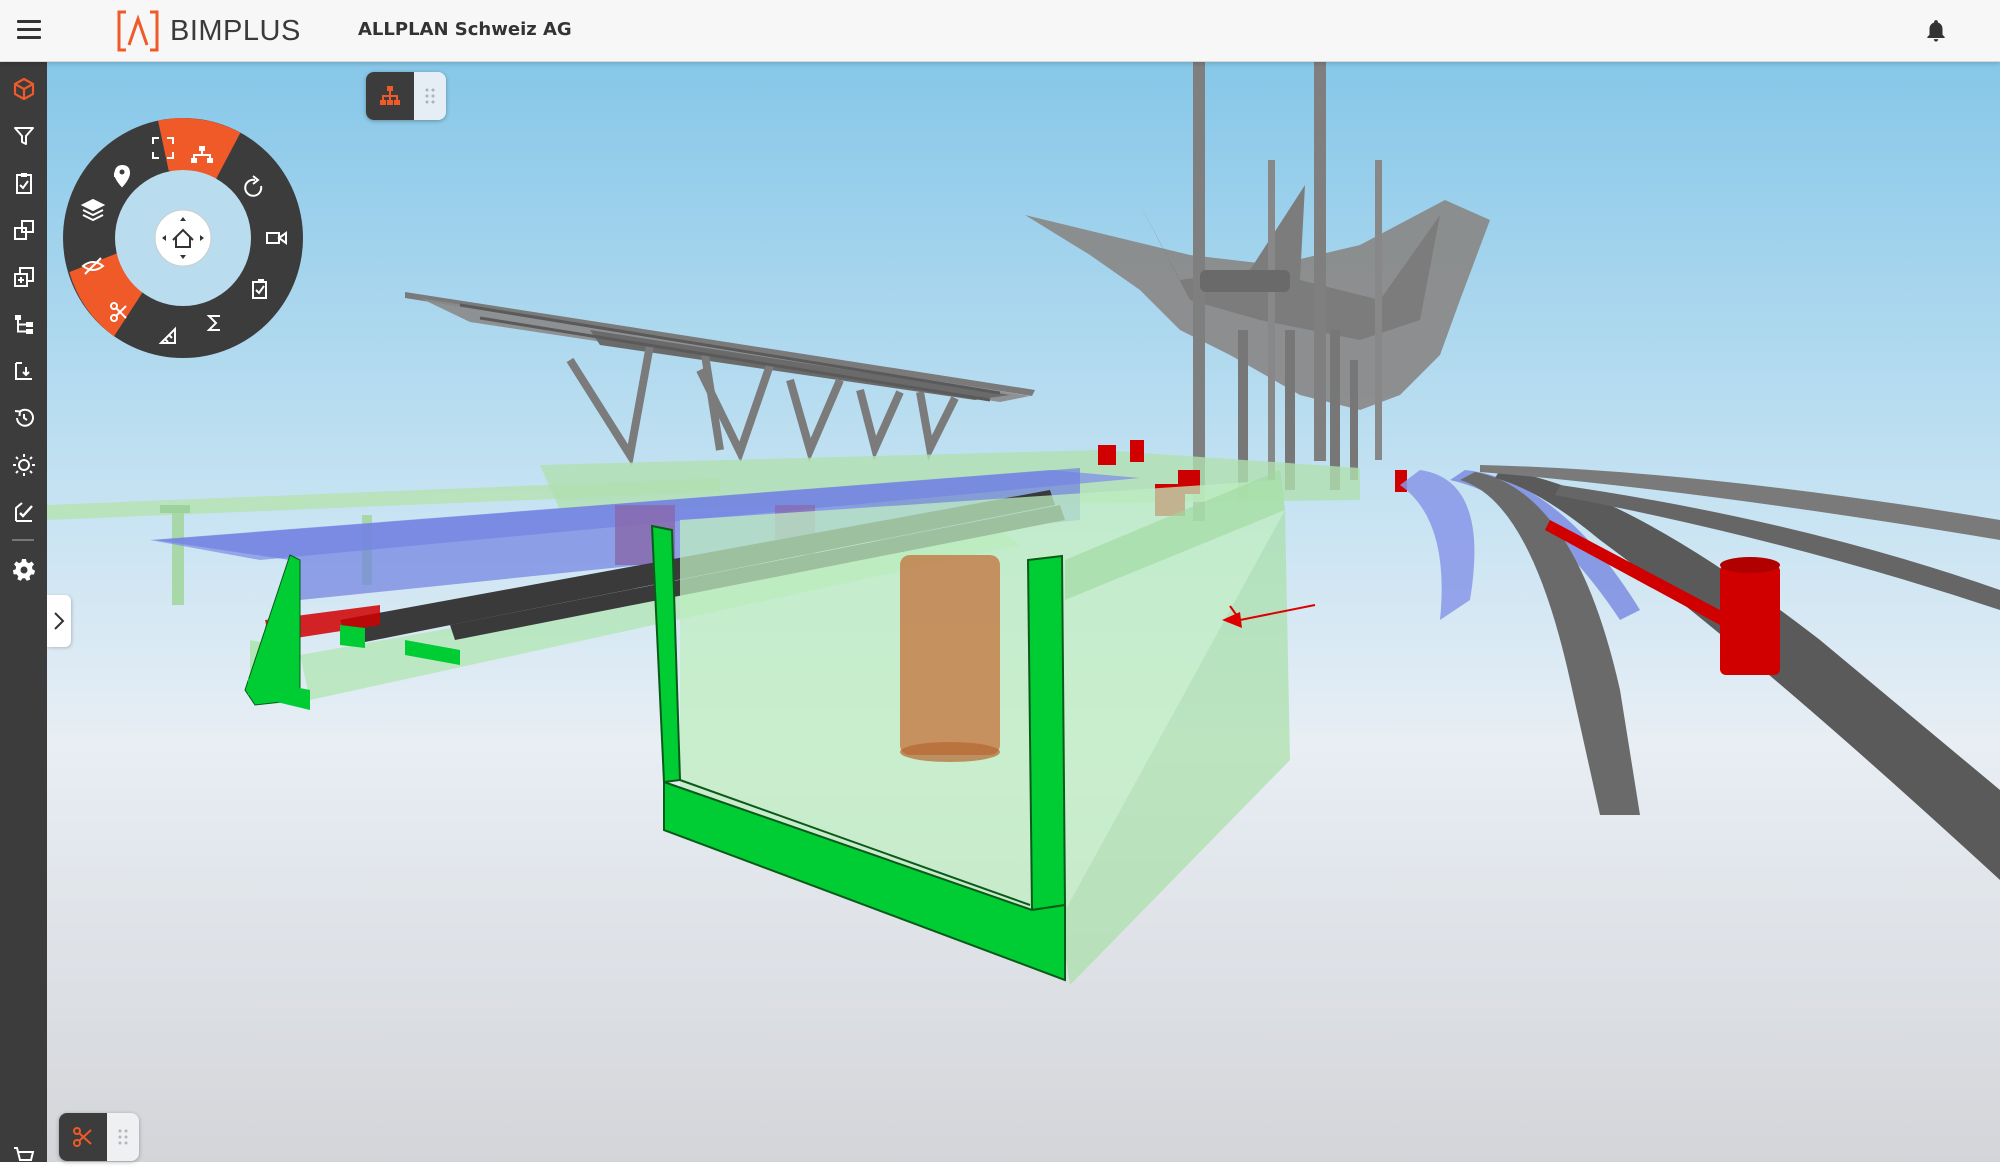 Image resolution: width=2000 pixels, height=1172 pixels. Describe the element at coordinates (29, 30) in the screenshot. I see `menu-icon` at that location.